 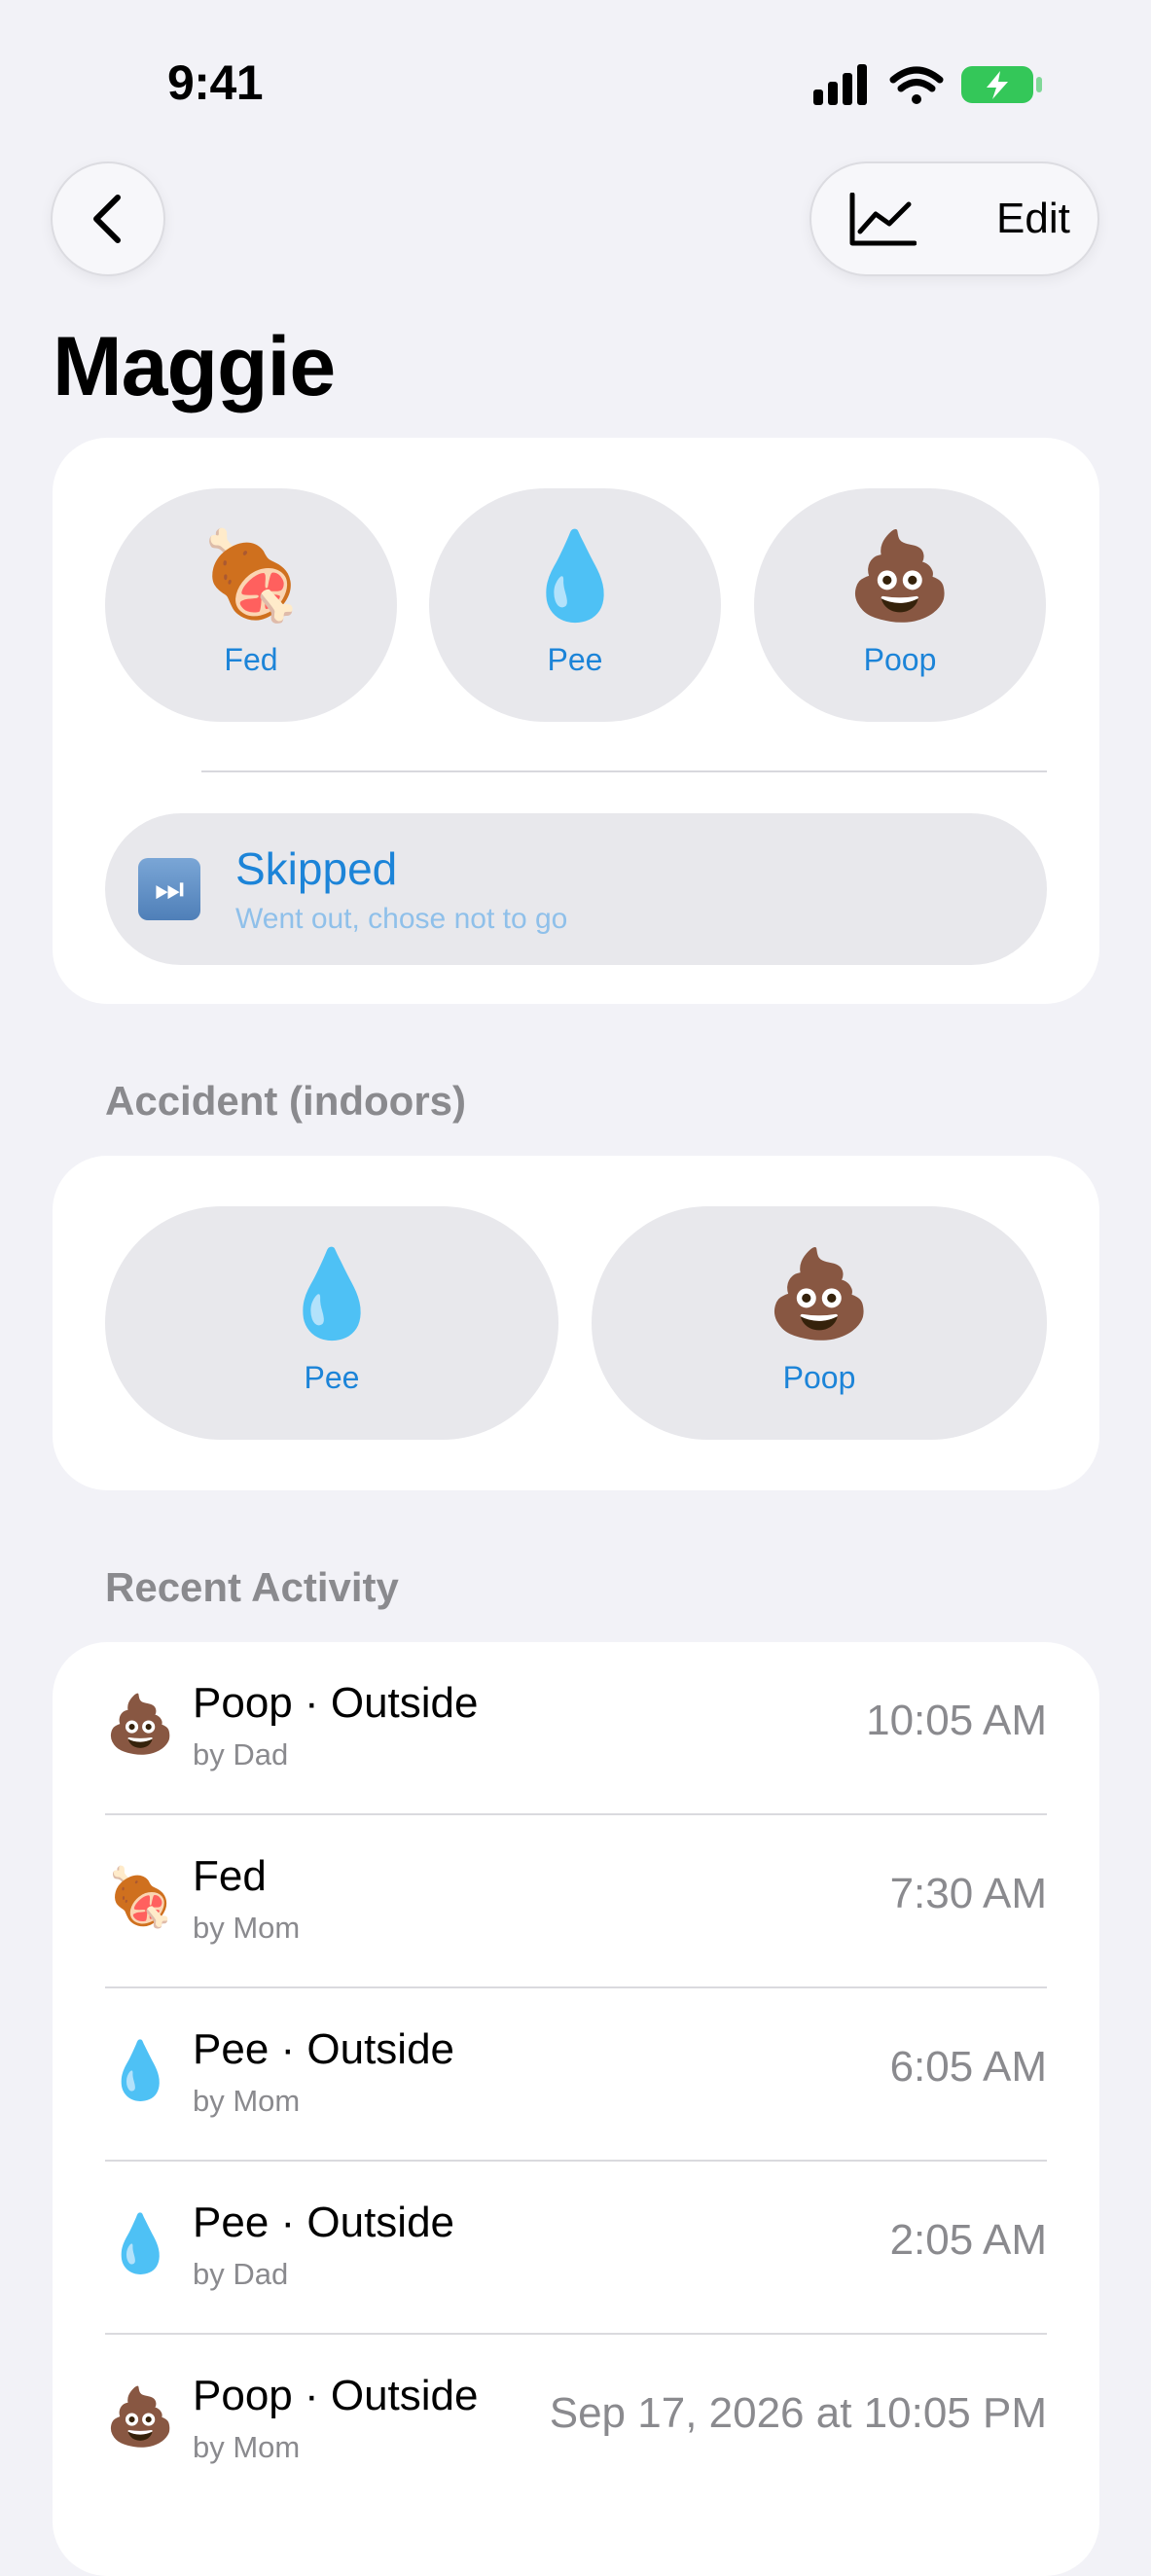 I want to click on poop-label: Poop, so click(x=900, y=659).